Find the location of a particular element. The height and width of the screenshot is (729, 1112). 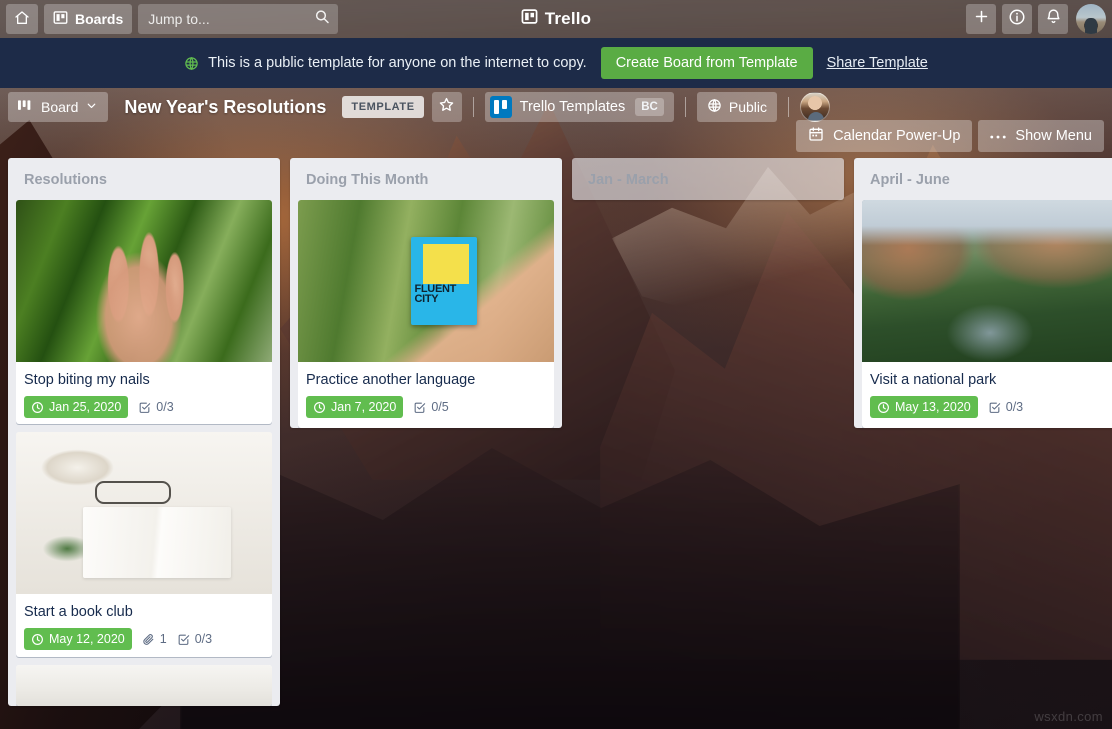

board-card: Visit a national park May 13, 2020 0/3 is located at coordinates (987, 314).